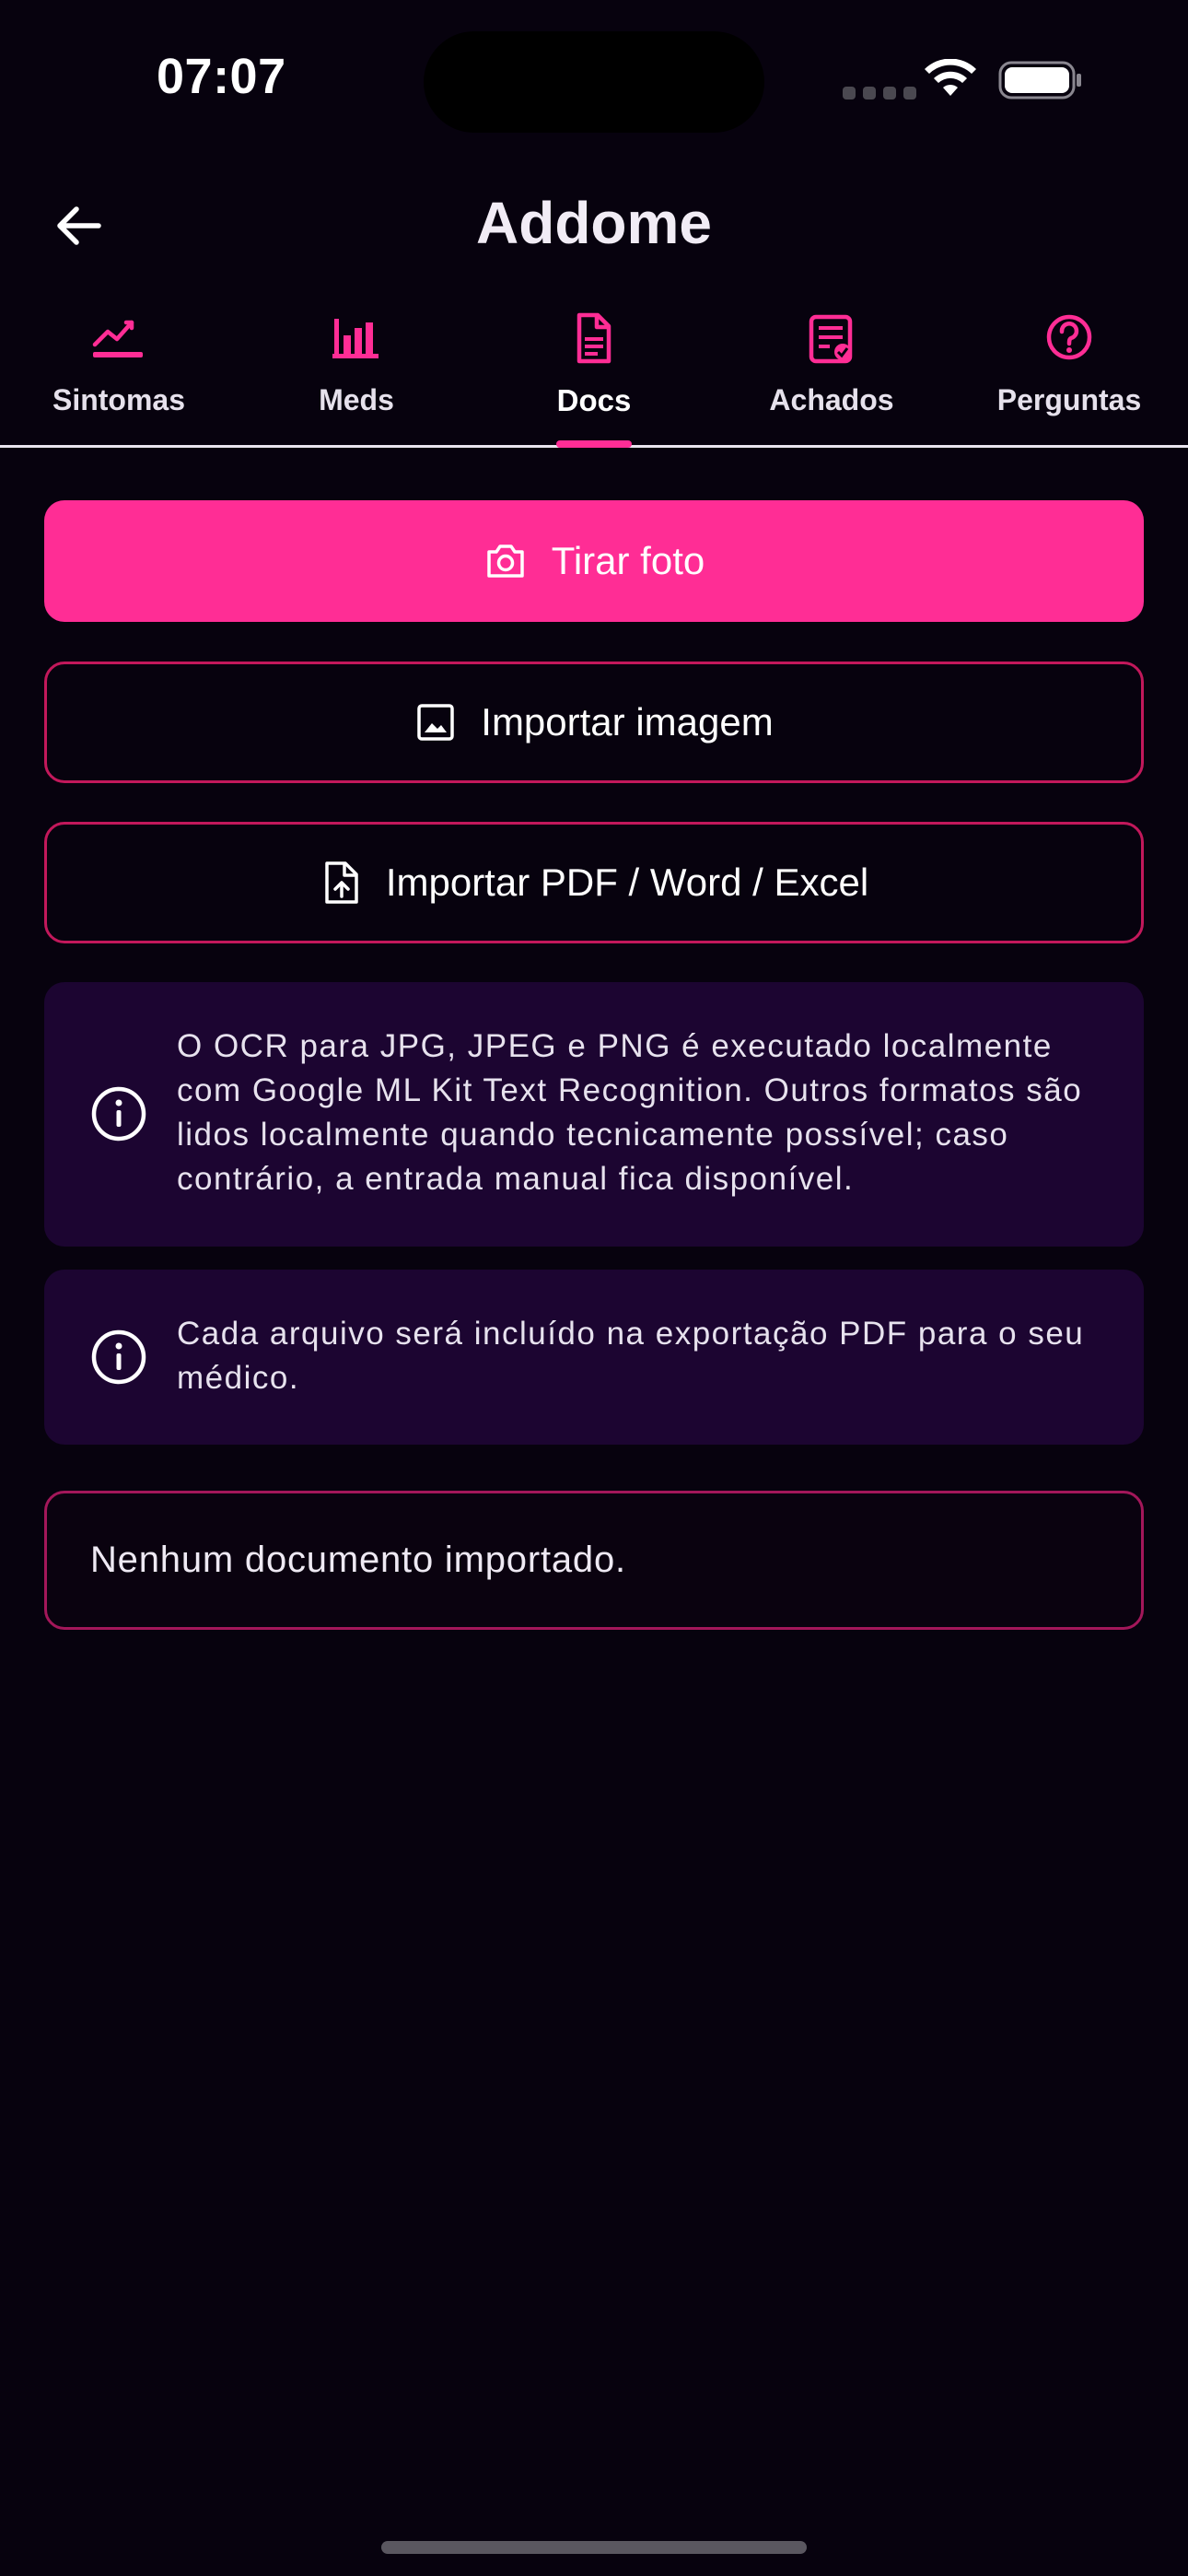 This screenshot has width=1188, height=2576. I want to click on tab-meds: Meds, so click(356, 374).